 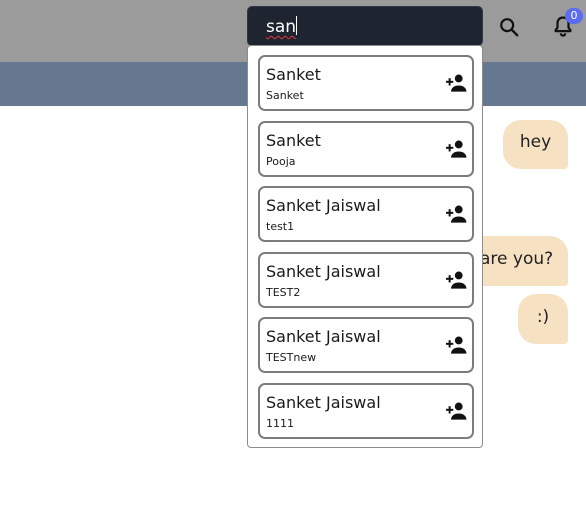 I want to click on search-result-item: Sanket Jaiswal test1, so click(x=366, y=214).